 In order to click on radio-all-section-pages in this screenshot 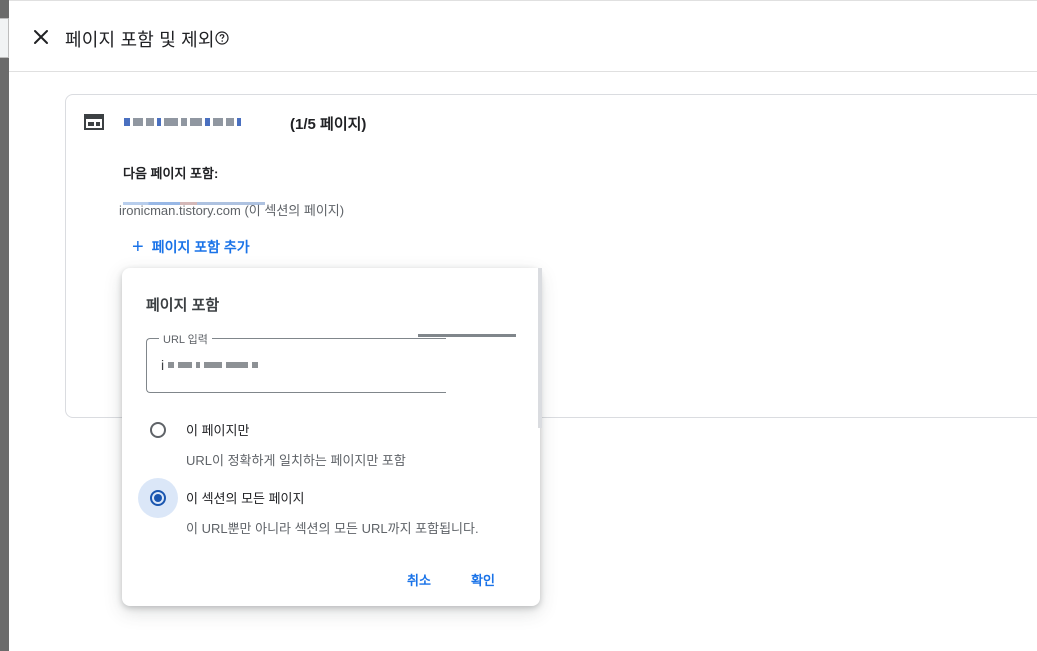, I will do `click(158, 498)`.